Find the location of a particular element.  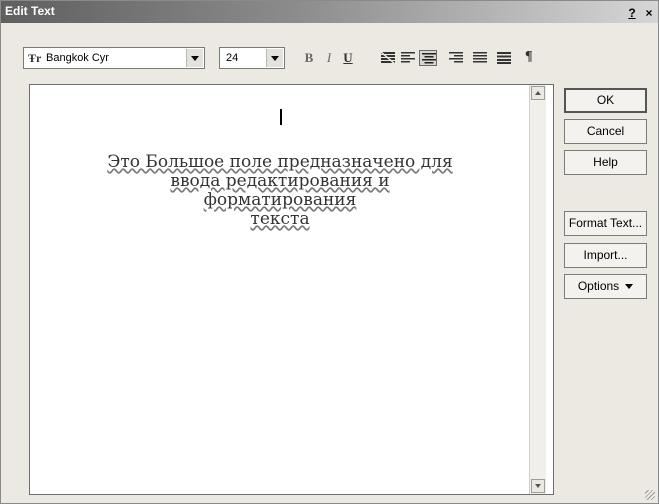

font-size-select: 24 is located at coordinates (252, 58).